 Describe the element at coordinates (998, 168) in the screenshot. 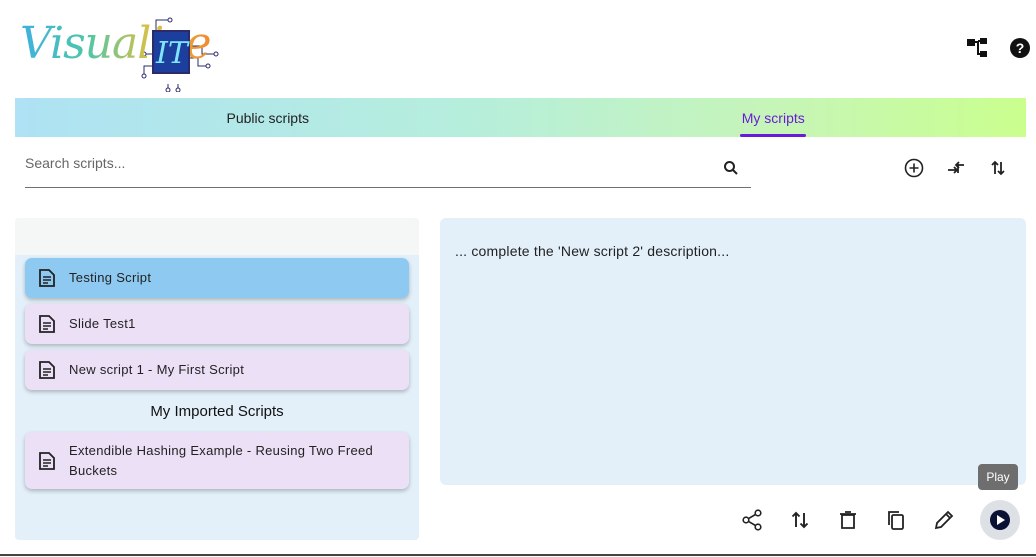

I see `sort-icon` at that location.